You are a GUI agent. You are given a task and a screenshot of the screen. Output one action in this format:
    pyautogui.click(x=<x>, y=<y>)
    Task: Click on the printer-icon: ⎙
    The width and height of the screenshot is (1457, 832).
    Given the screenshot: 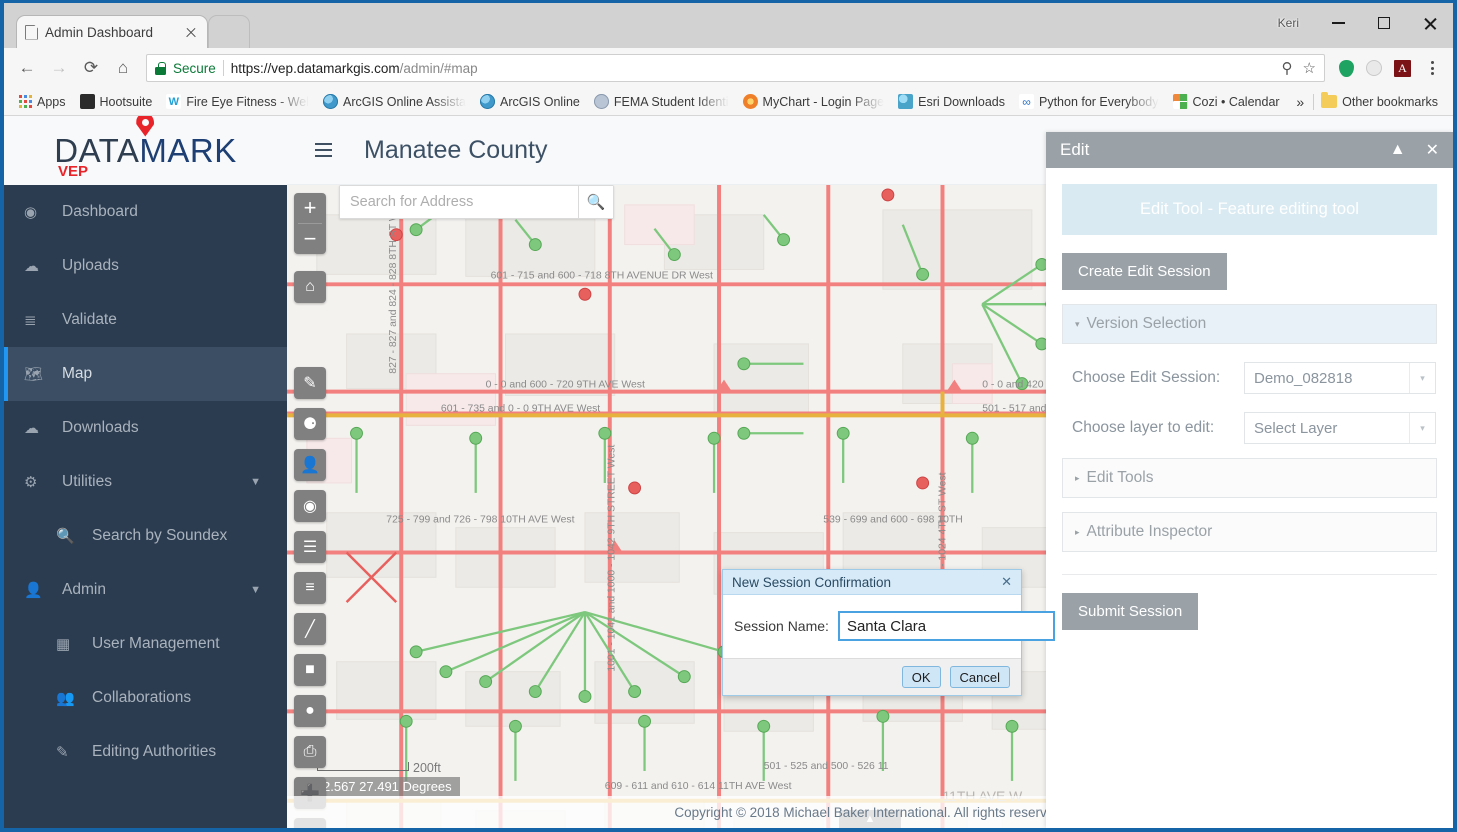 What is the action you would take?
    pyautogui.click(x=310, y=751)
    